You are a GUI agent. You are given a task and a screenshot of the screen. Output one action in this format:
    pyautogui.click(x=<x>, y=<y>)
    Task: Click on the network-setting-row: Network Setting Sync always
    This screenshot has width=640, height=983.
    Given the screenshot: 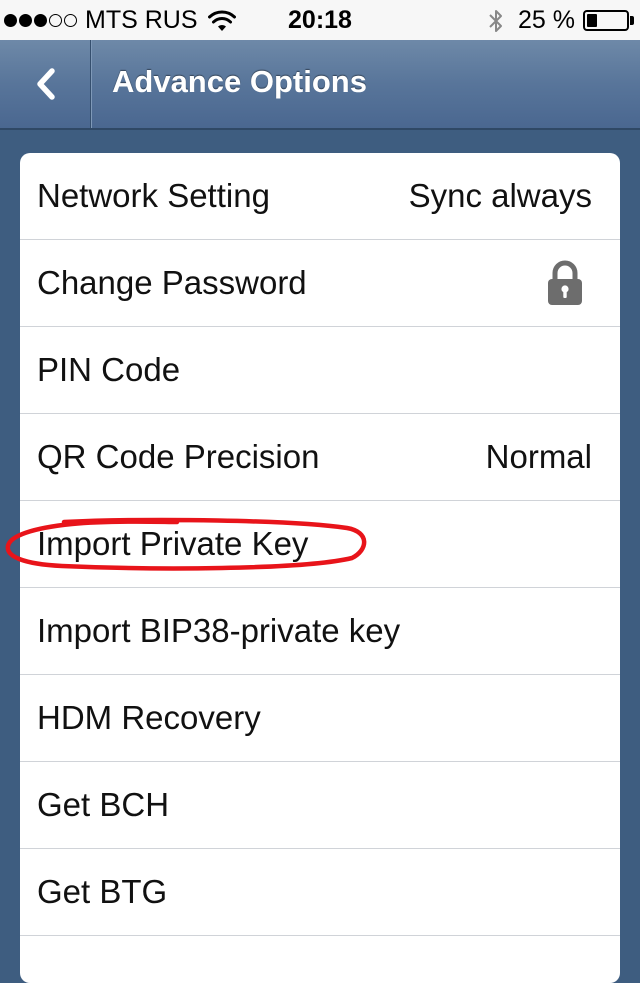 What is the action you would take?
    pyautogui.click(x=320, y=196)
    